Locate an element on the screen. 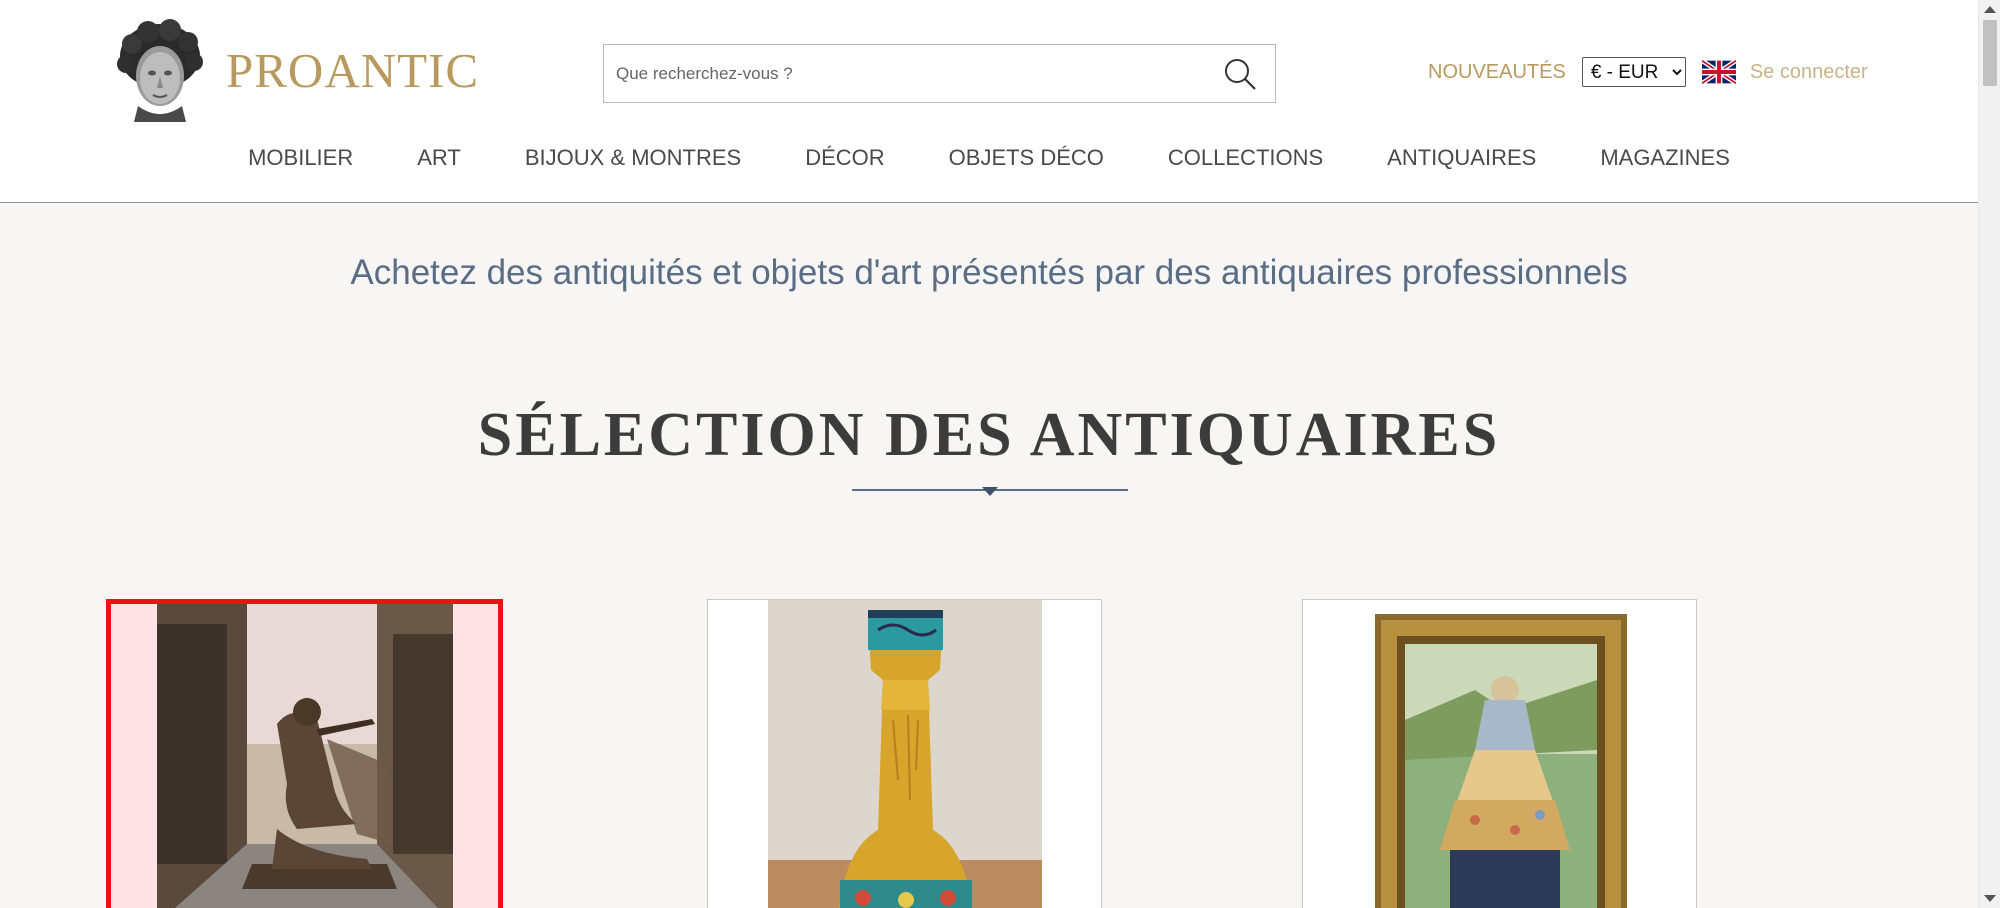  site-logo: PROANTIC is located at coordinates (294, 70).